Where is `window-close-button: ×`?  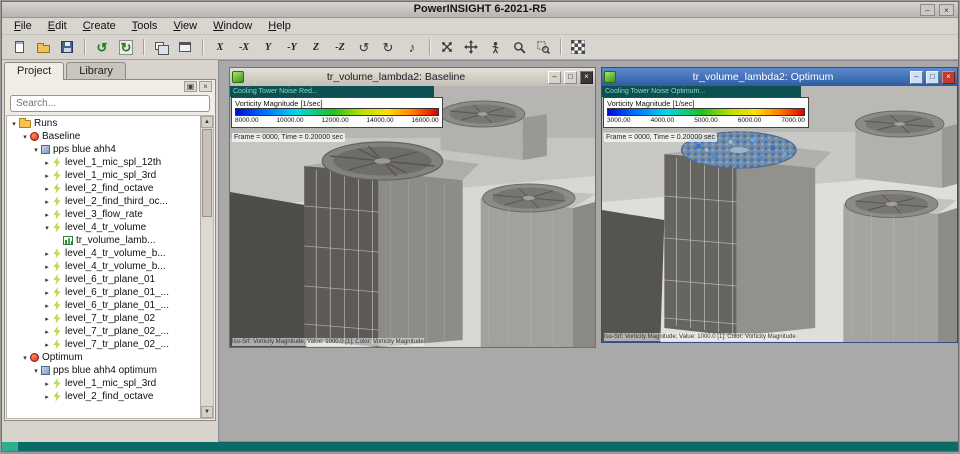
window-close-button: × is located at coordinates (946, 10).